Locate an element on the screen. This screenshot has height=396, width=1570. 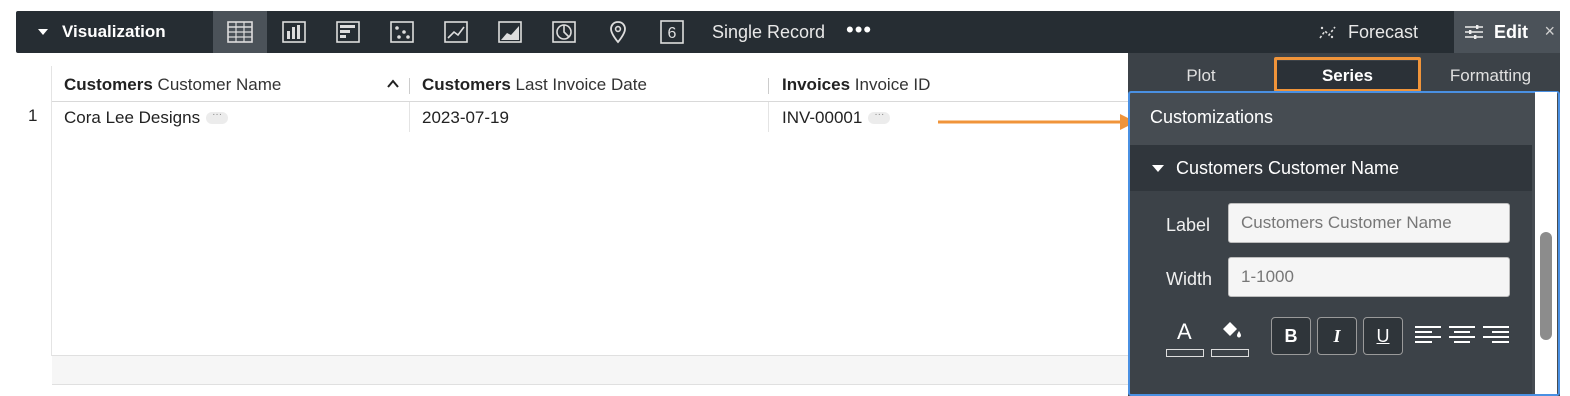
column-header-field: Last Invoice Date is located at coordinates (581, 84).